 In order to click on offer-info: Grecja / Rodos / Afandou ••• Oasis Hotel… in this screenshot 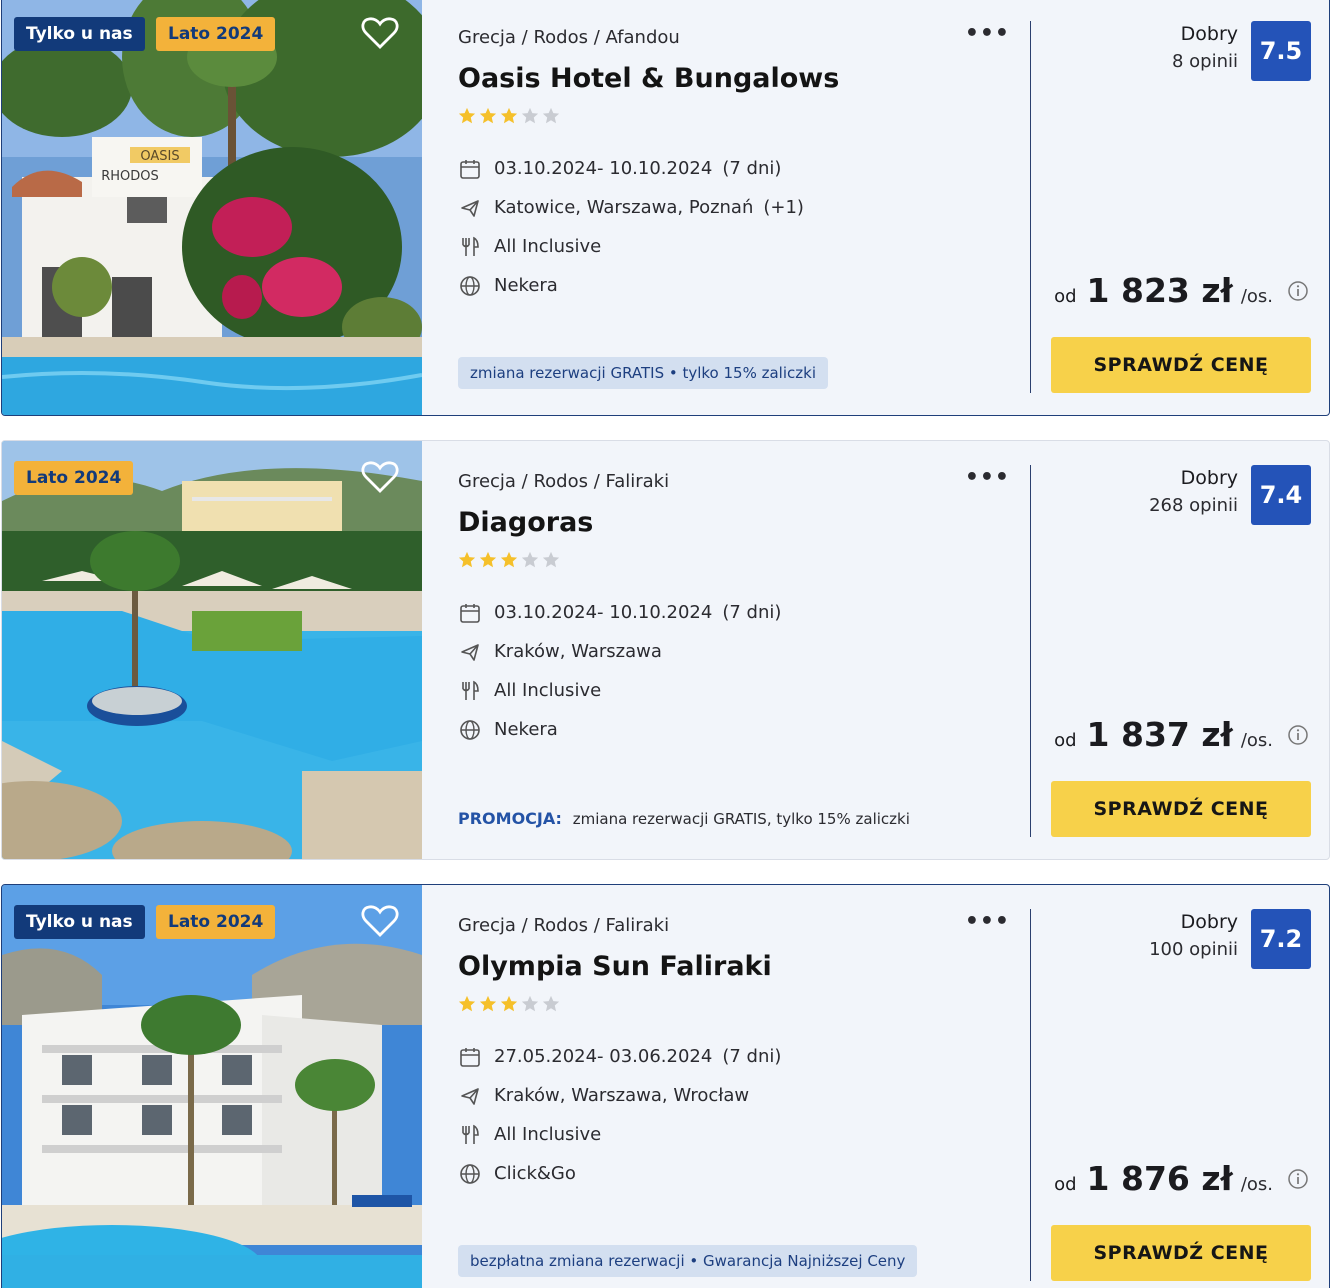, I will do `click(743, 207)`.